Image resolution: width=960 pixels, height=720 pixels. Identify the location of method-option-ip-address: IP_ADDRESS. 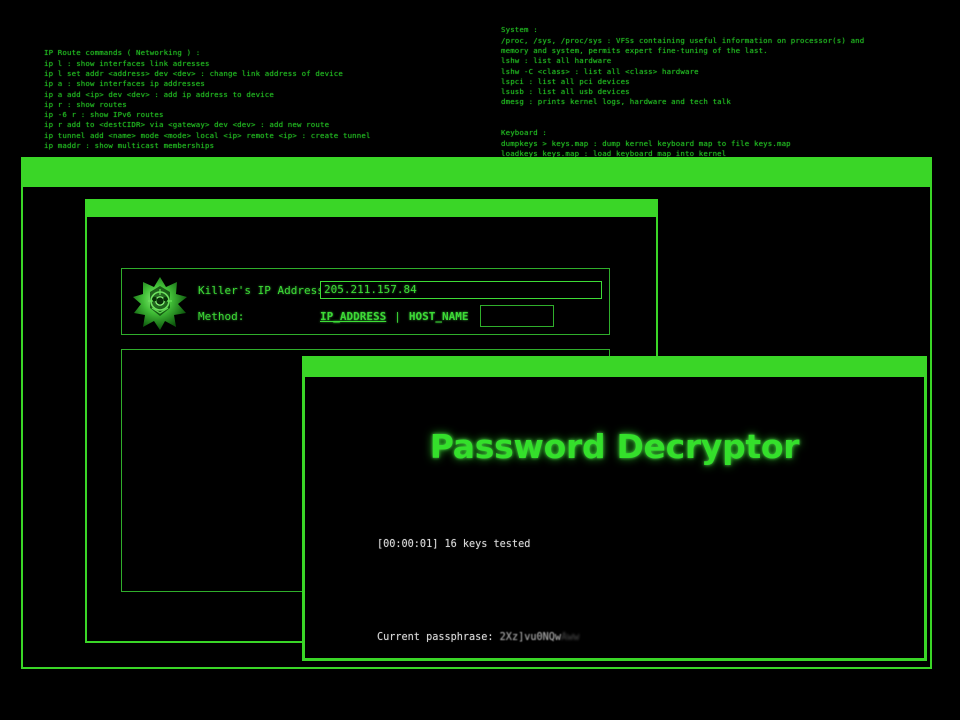
(353, 316).